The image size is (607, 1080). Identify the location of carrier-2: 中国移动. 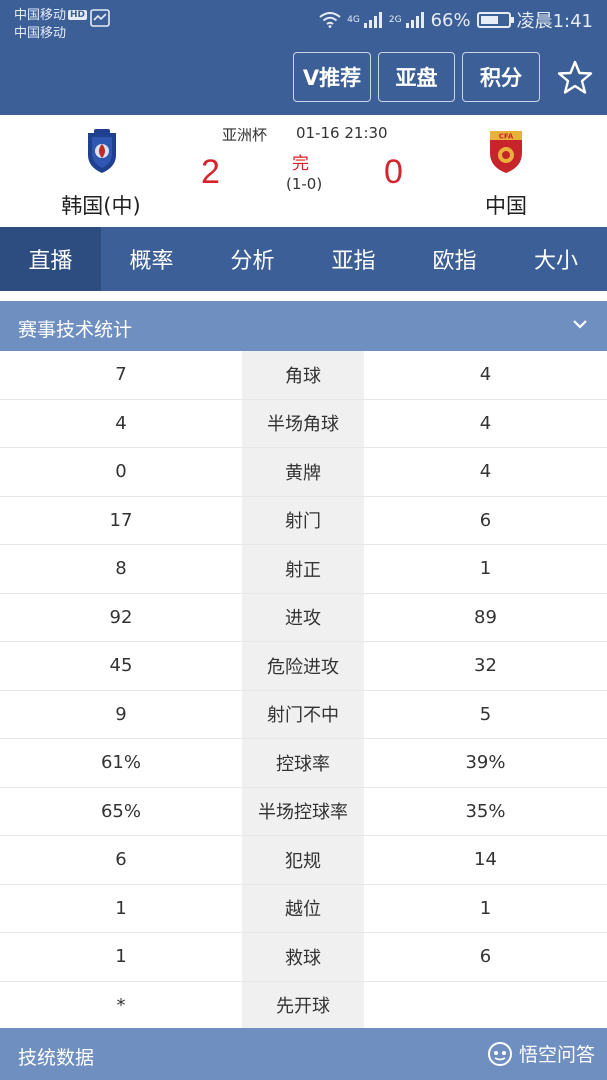
(40, 33).